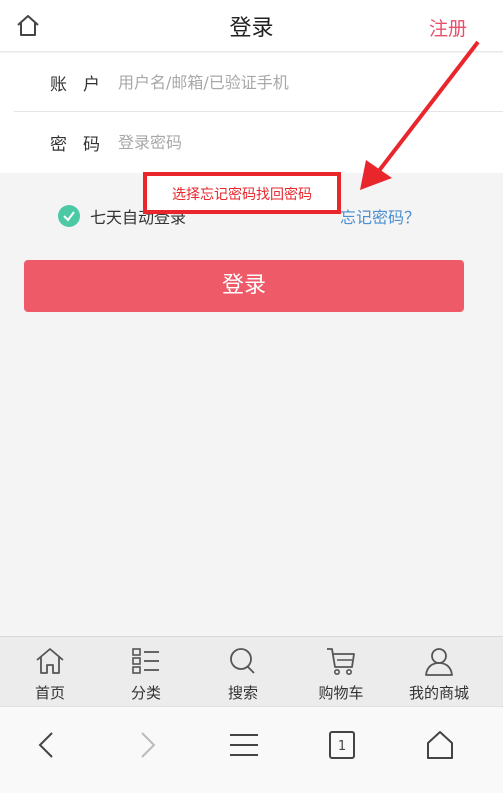  I want to click on login-button: 登录, so click(244, 286).